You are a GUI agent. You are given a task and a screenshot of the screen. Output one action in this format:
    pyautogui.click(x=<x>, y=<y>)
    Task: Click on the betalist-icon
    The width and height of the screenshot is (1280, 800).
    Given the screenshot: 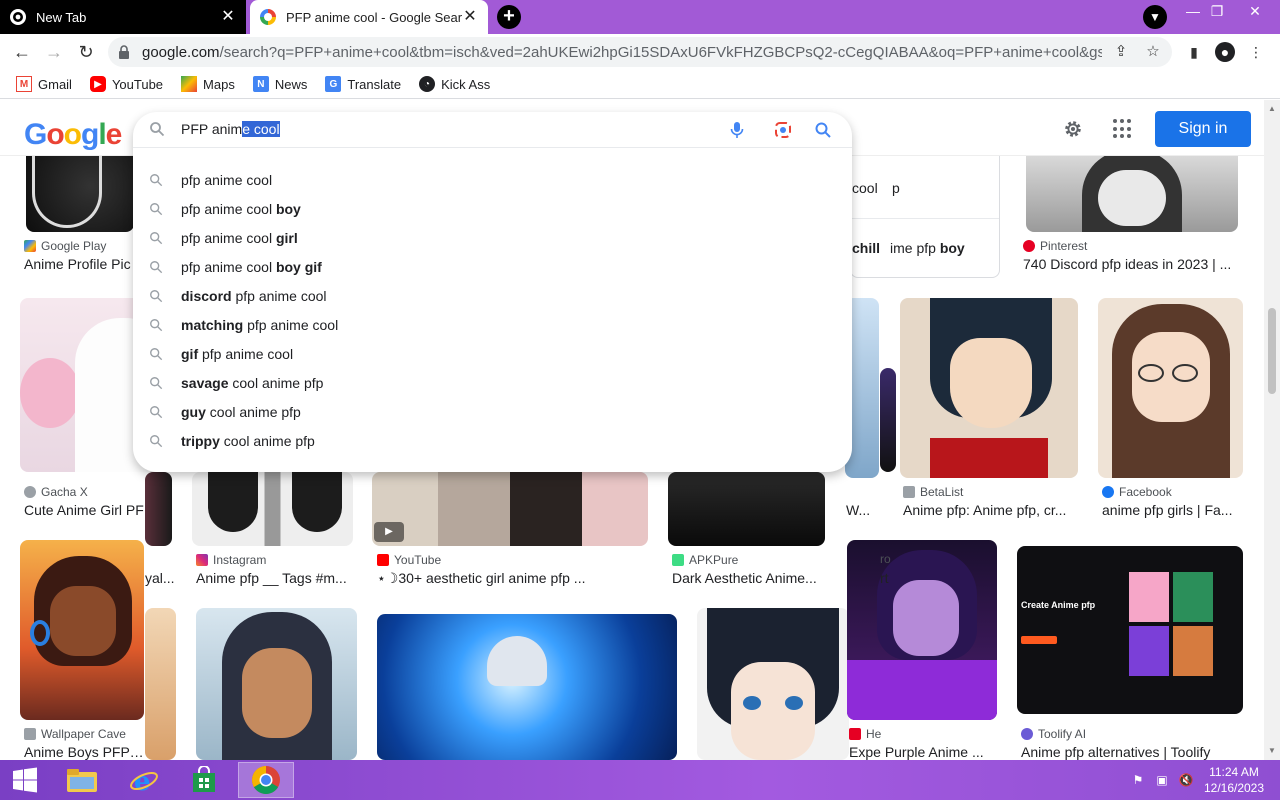 What is the action you would take?
    pyautogui.click(x=909, y=492)
    